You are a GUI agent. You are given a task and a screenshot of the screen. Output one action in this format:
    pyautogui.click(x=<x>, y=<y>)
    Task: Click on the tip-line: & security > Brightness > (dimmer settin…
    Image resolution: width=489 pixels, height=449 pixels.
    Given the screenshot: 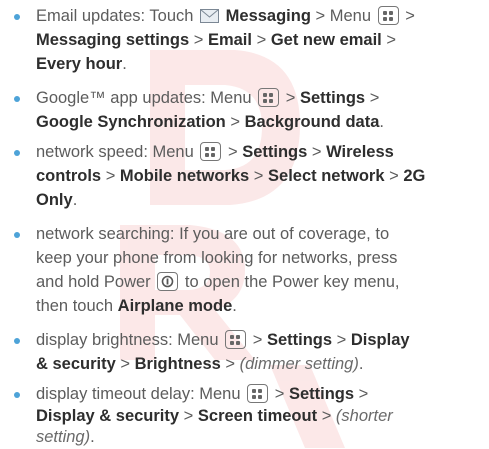 What is the action you would take?
    pyautogui.click(x=200, y=364)
    